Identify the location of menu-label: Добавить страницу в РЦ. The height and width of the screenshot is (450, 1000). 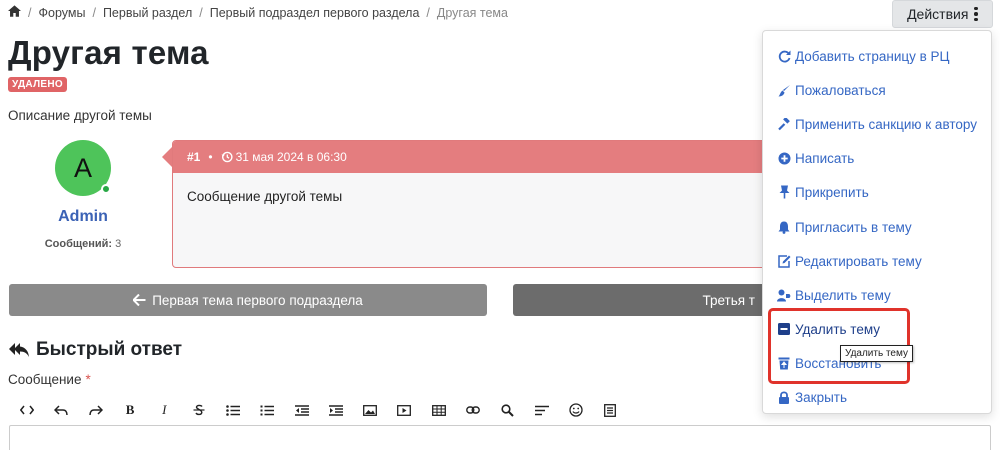
(872, 56).